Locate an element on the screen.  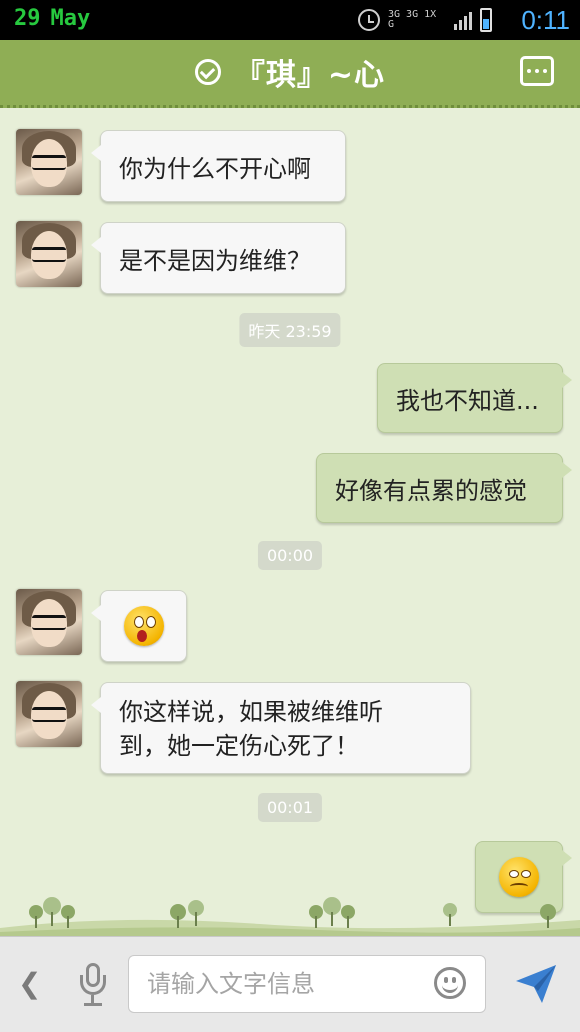
status-time: 0:11 is located at coordinates (545, 20).